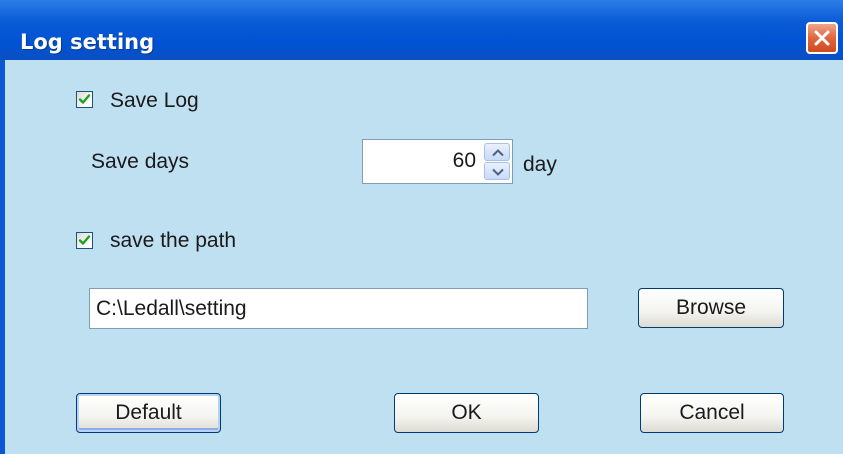 The image size is (843, 454). I want to click on save-log-checkbox, so click(84, 99).